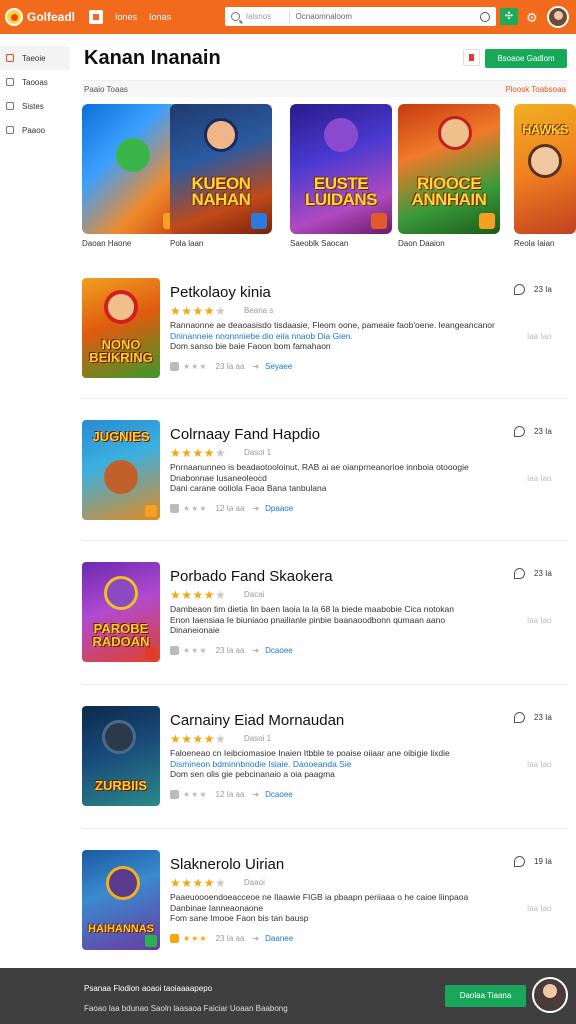 Image resolution: width=576 pixels, height=1024 pixels. I want to click on search-bar: Iaisnos, so click(360, 16).